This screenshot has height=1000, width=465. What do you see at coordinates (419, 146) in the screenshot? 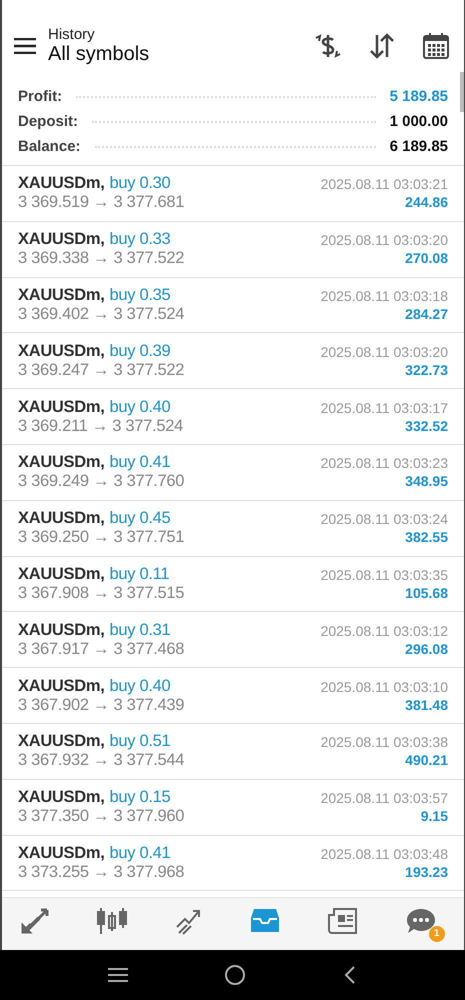
I see `summary-value: 6 189.85` at bounding box center [419, 146].